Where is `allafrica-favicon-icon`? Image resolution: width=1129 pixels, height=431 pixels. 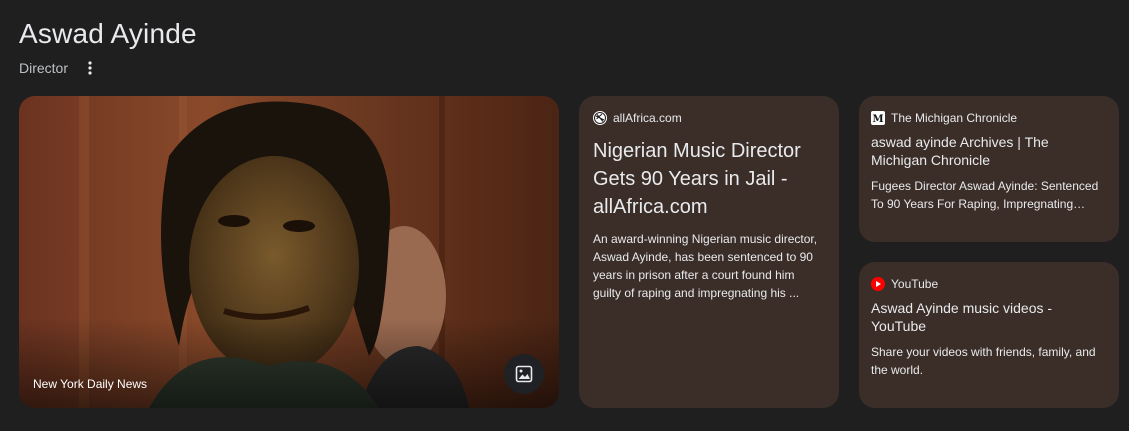
allafrica-favicon-icon is located at coordinates (600, 118).